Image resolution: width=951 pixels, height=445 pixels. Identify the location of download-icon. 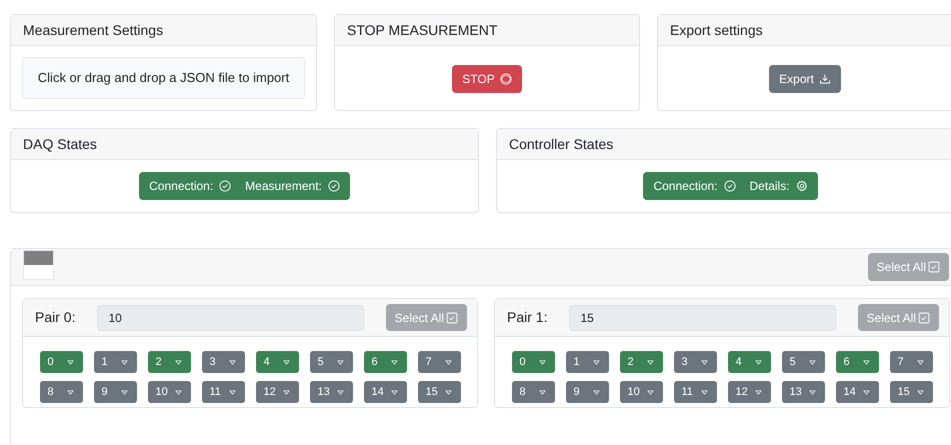
(824, 79).